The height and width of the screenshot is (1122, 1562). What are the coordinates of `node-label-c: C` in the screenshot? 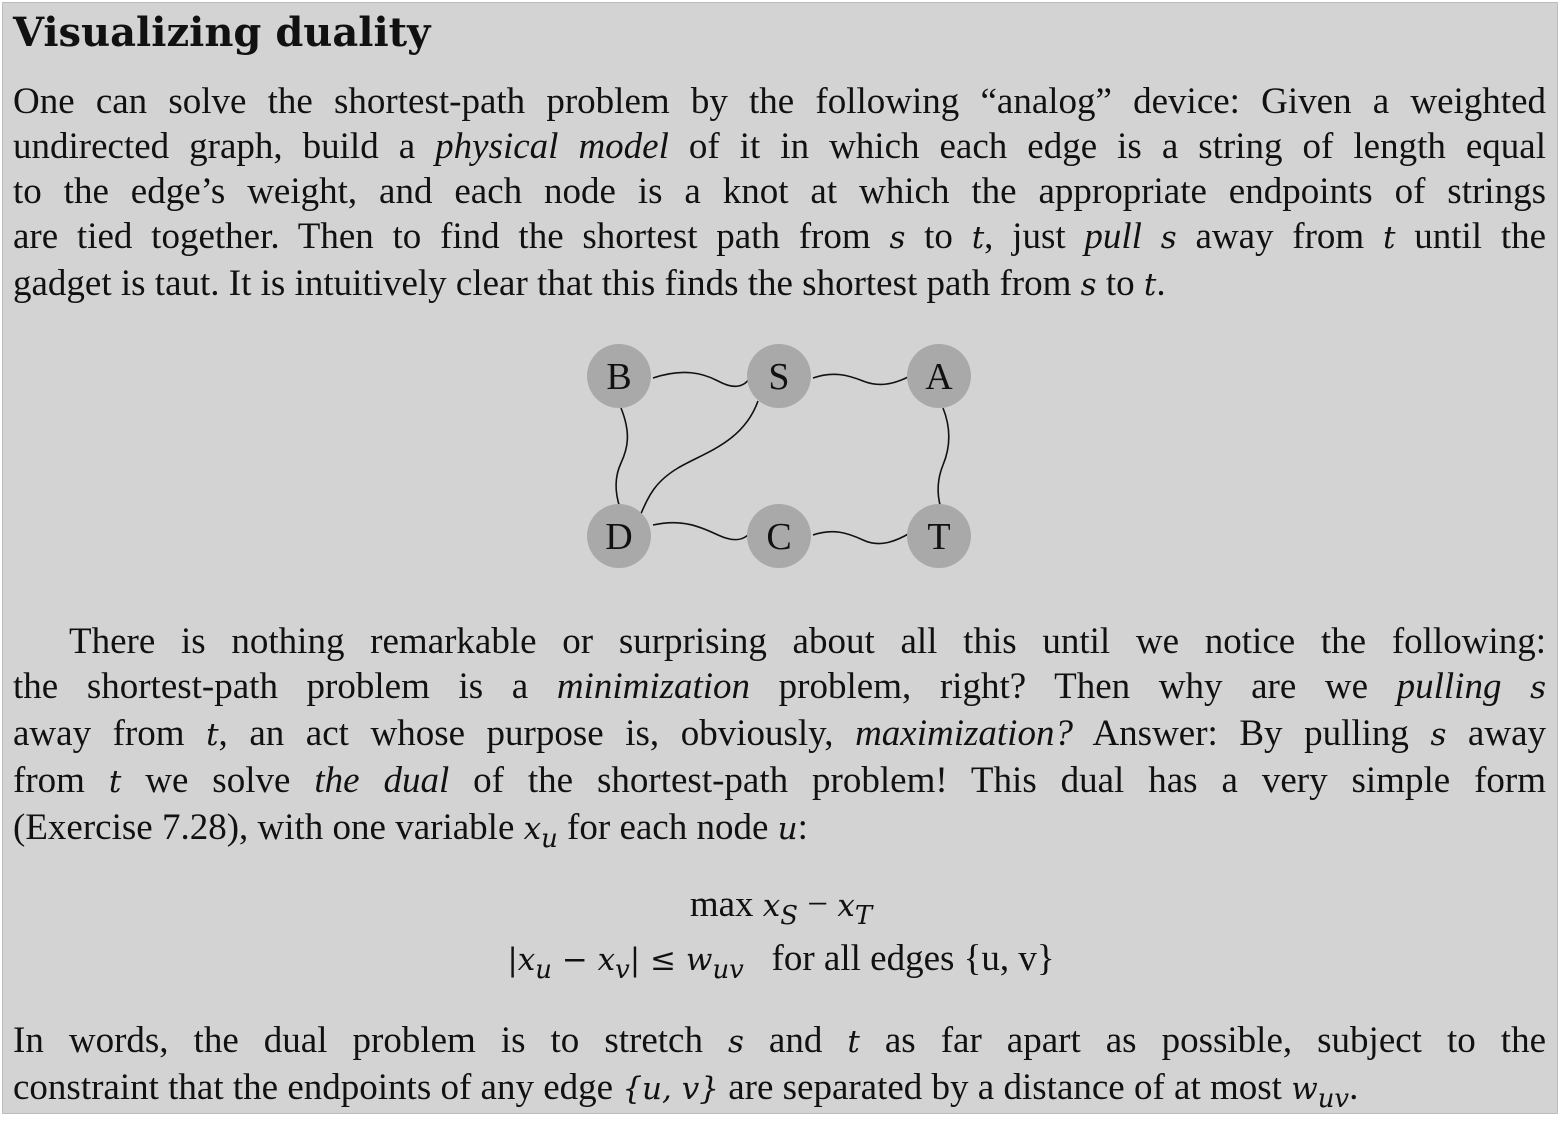 It's located at (778, 537).